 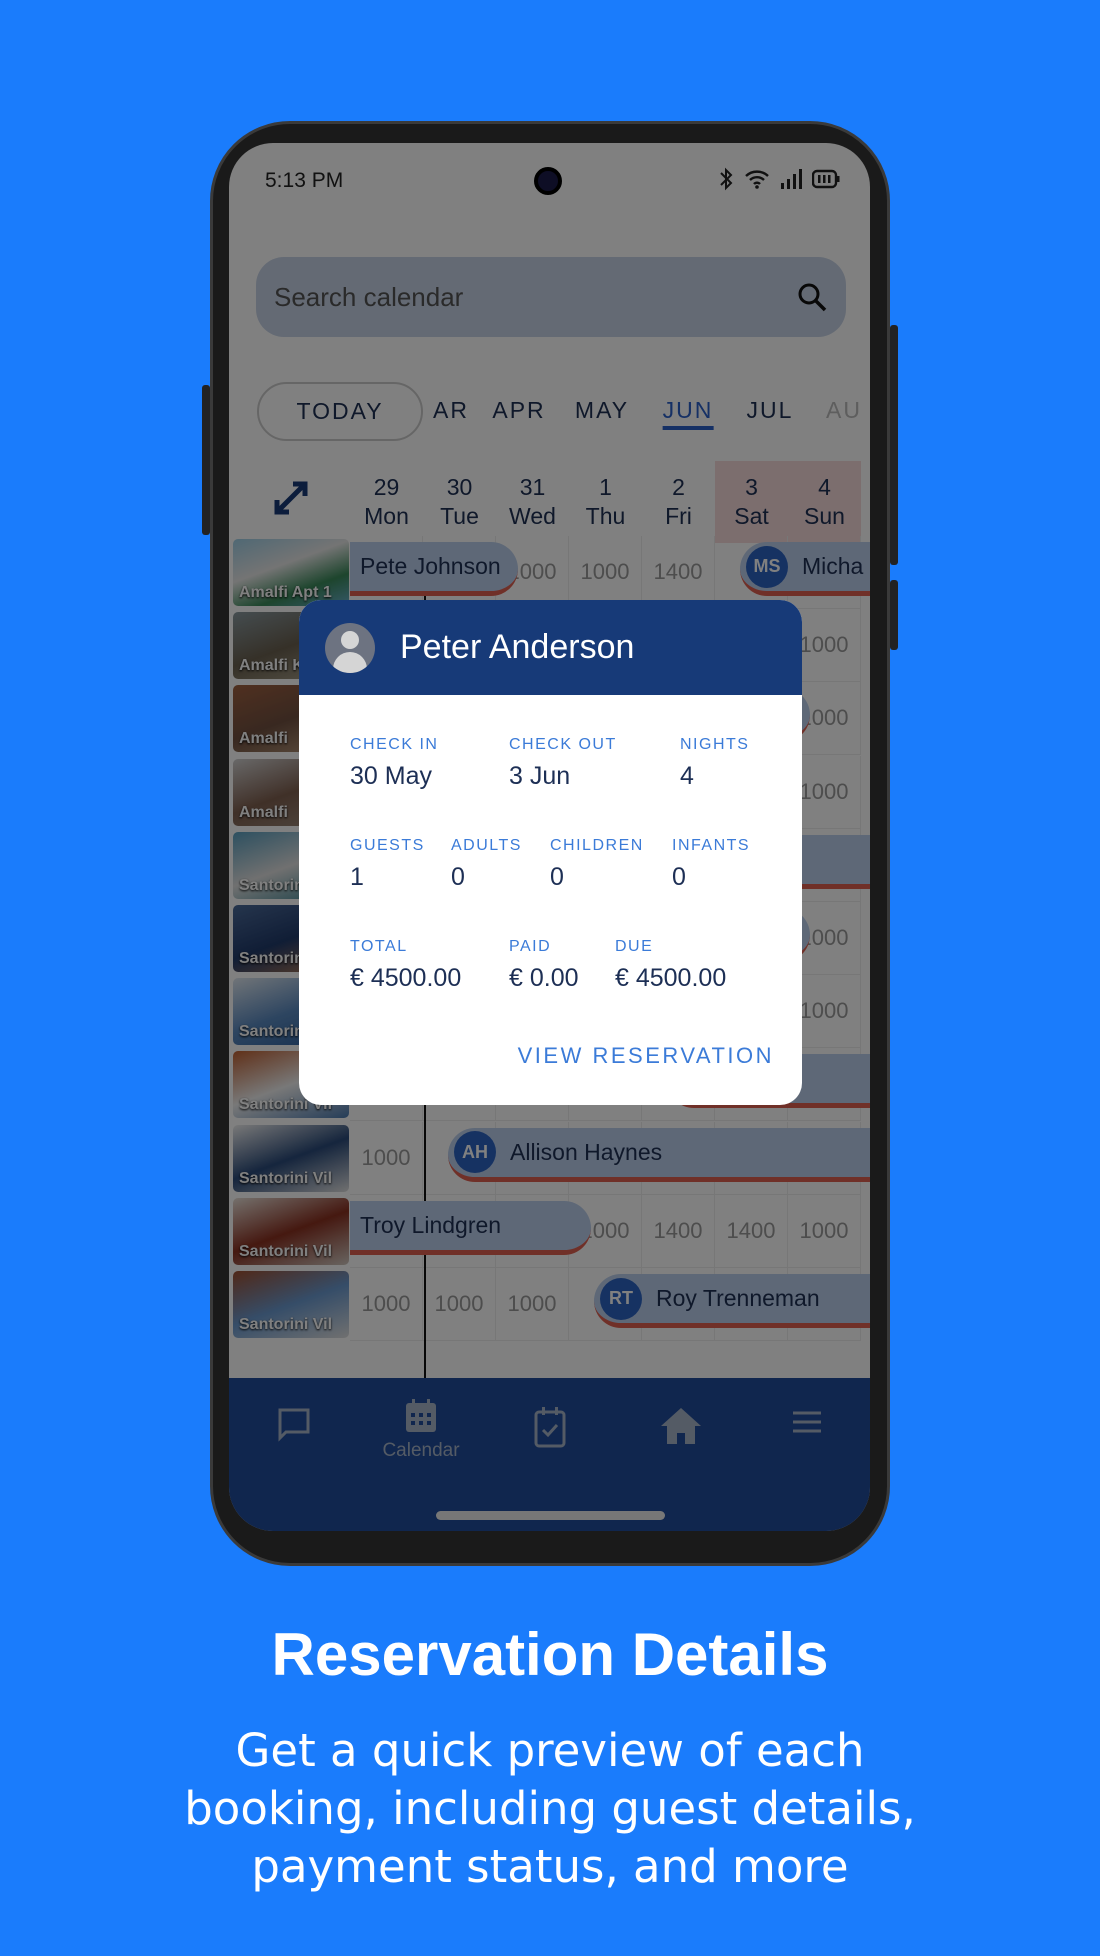 What do you see at coordinates (805, 569) in the screenshot?
I see `booking-bar: MS Micha` at bounding box center [805, 569].